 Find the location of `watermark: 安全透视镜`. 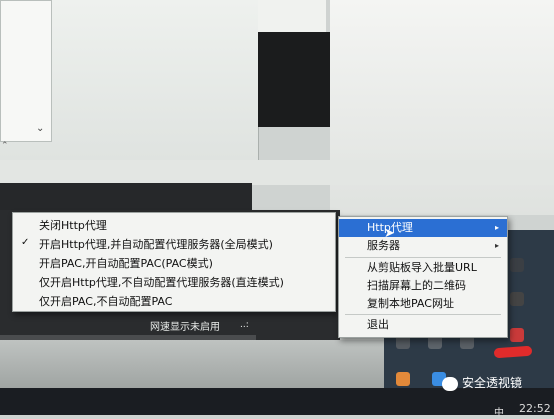

watermark: 安全透视镜 is located at coordinates (498, 385).